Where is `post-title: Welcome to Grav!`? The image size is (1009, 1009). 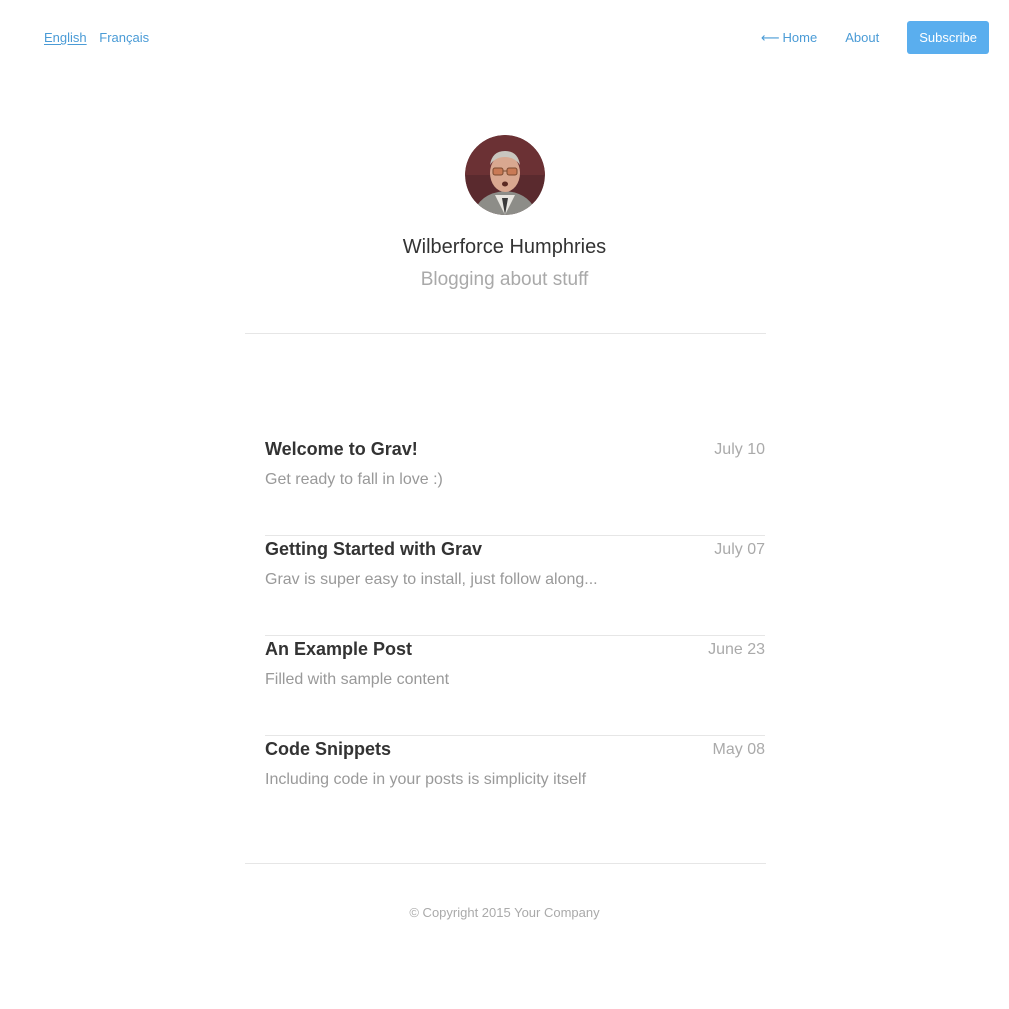
post-title: Welcome to Grav! is located at coordinates (341, 449).